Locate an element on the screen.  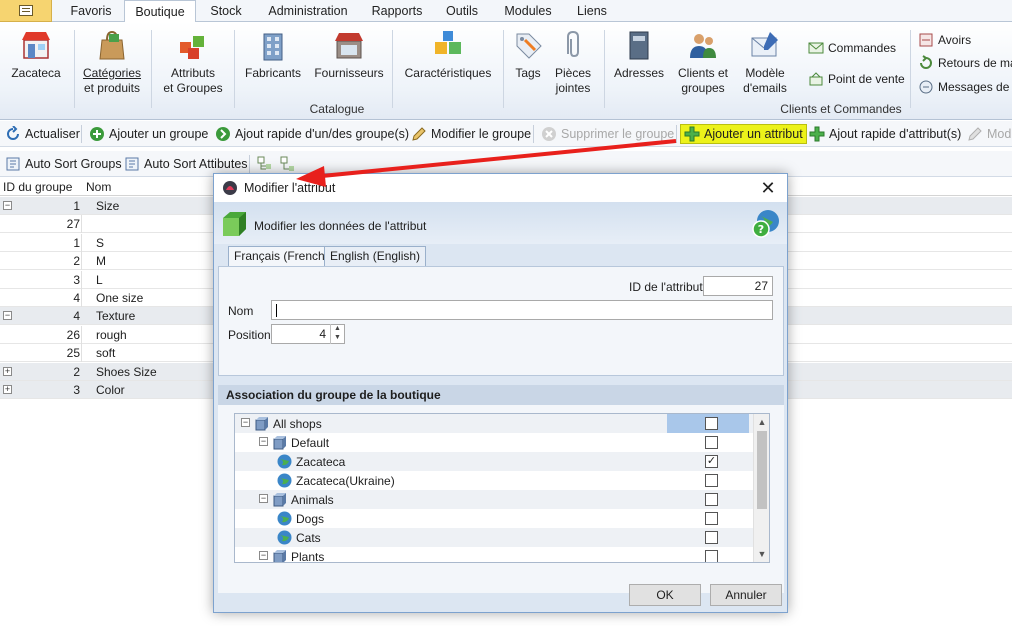
shop-tree-row: Zacateca(Ukraine) is located at coordinates (495, 480).